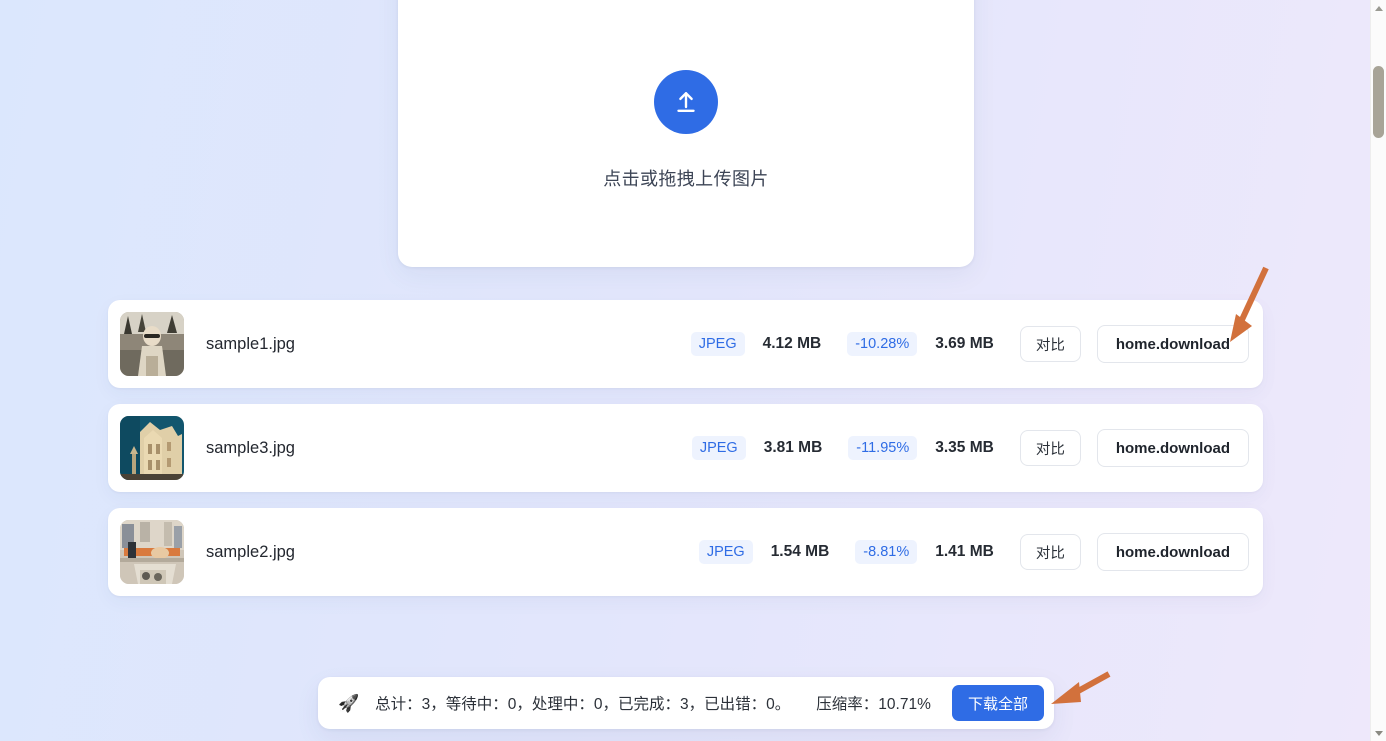  What do you see at coordinates (883, 448) in the screenshot?
I see `compression-delta-badge: -11.95%` at bounding box center [883, 448].